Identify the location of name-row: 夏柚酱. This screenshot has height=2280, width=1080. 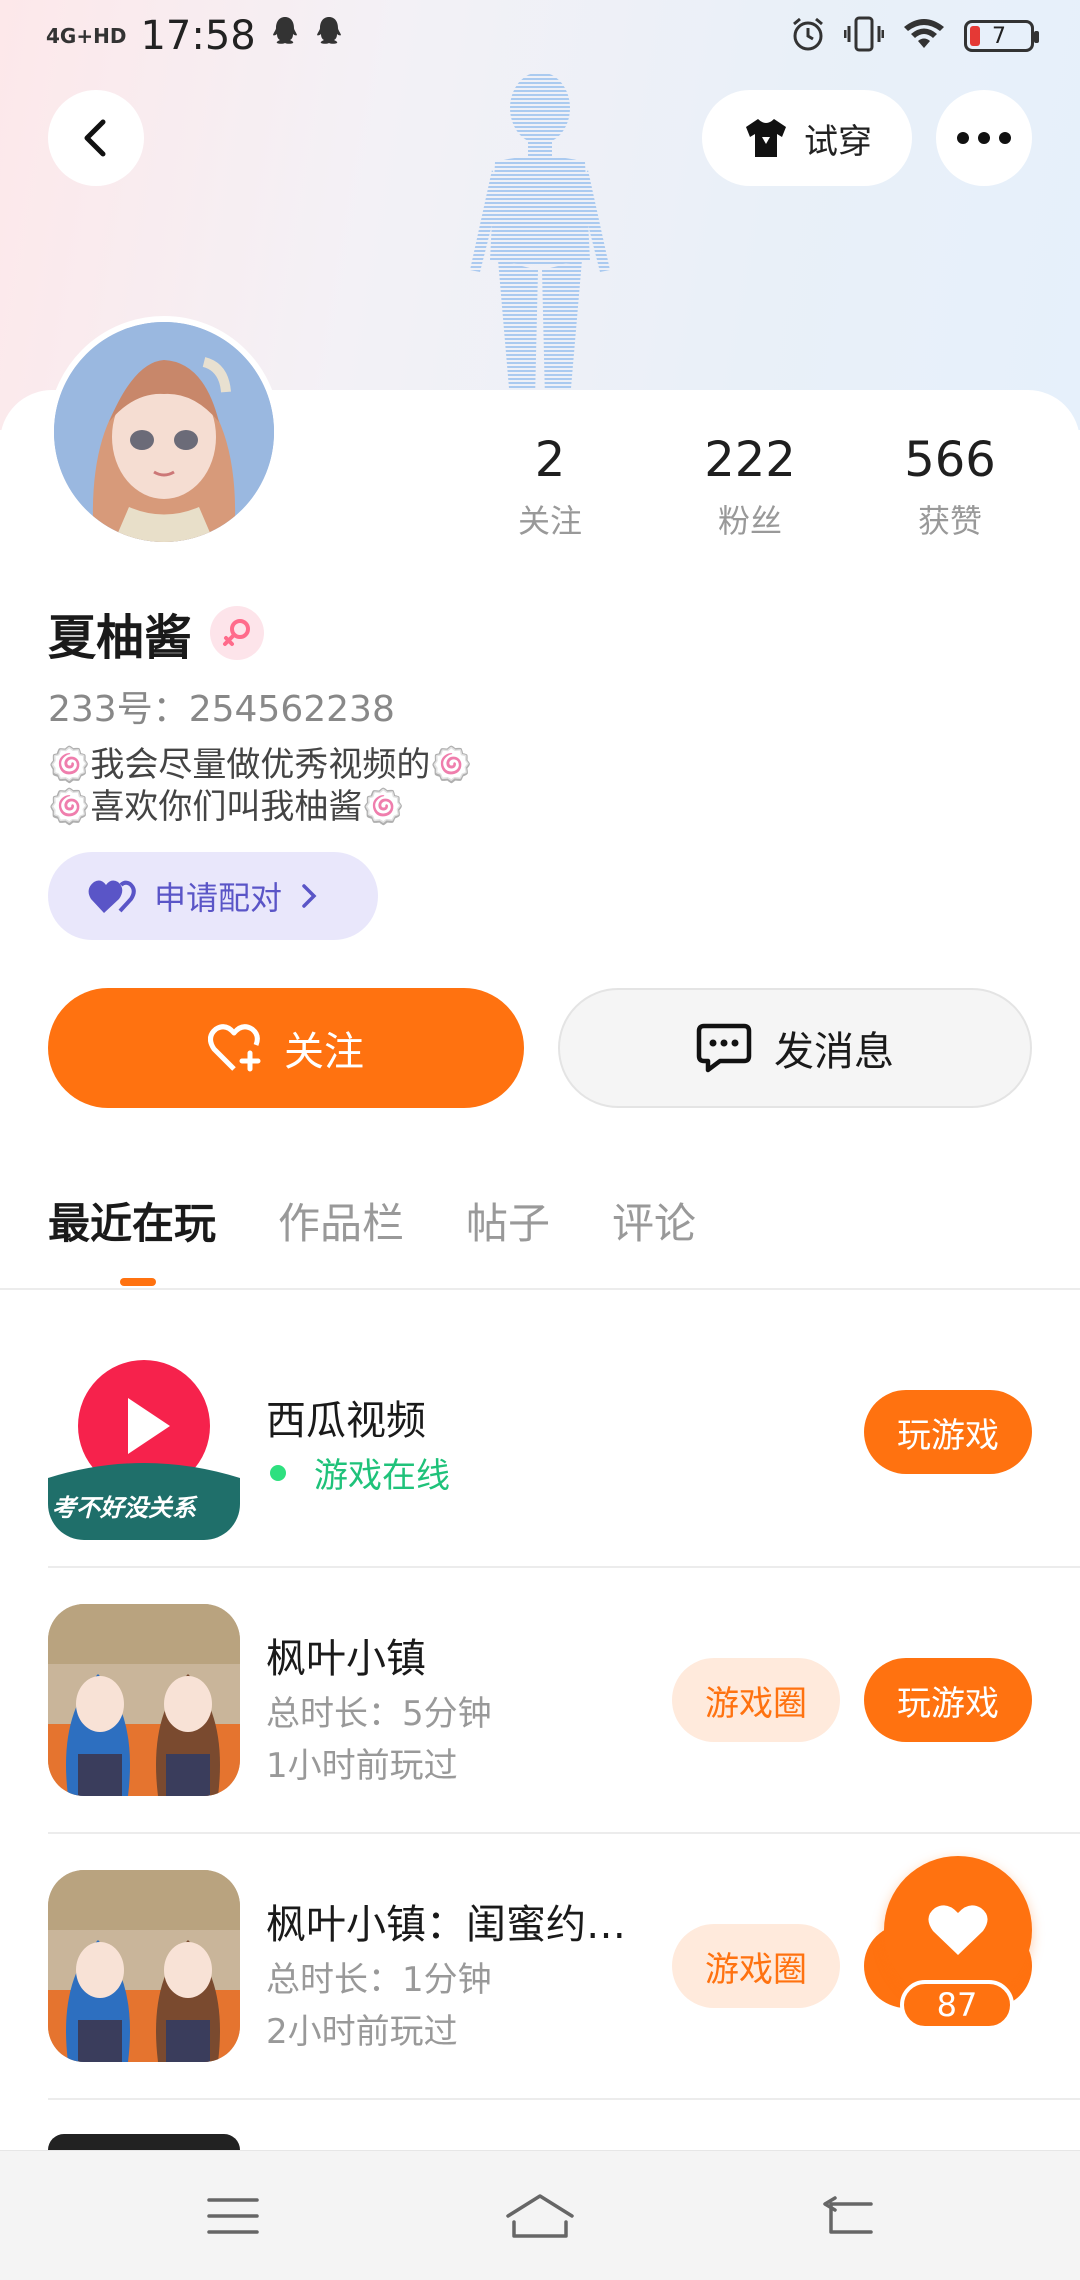
(156, 633).